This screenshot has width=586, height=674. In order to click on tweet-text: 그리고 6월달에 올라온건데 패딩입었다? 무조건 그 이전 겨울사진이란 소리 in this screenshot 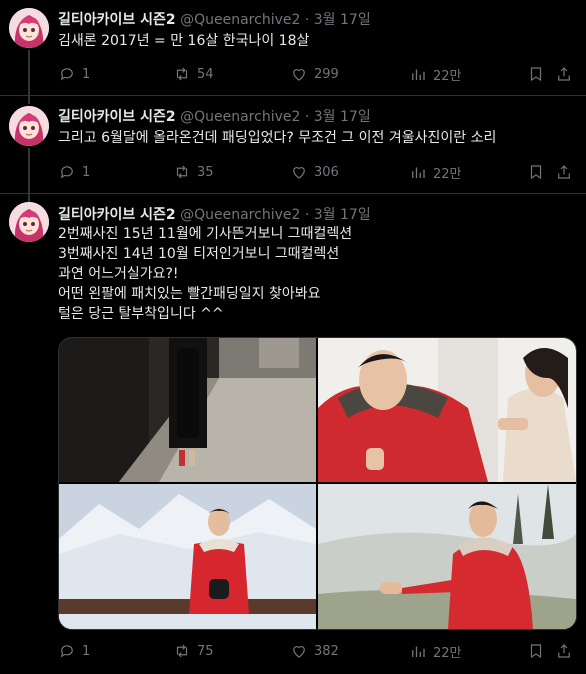, I will do `click(277, 138)`.